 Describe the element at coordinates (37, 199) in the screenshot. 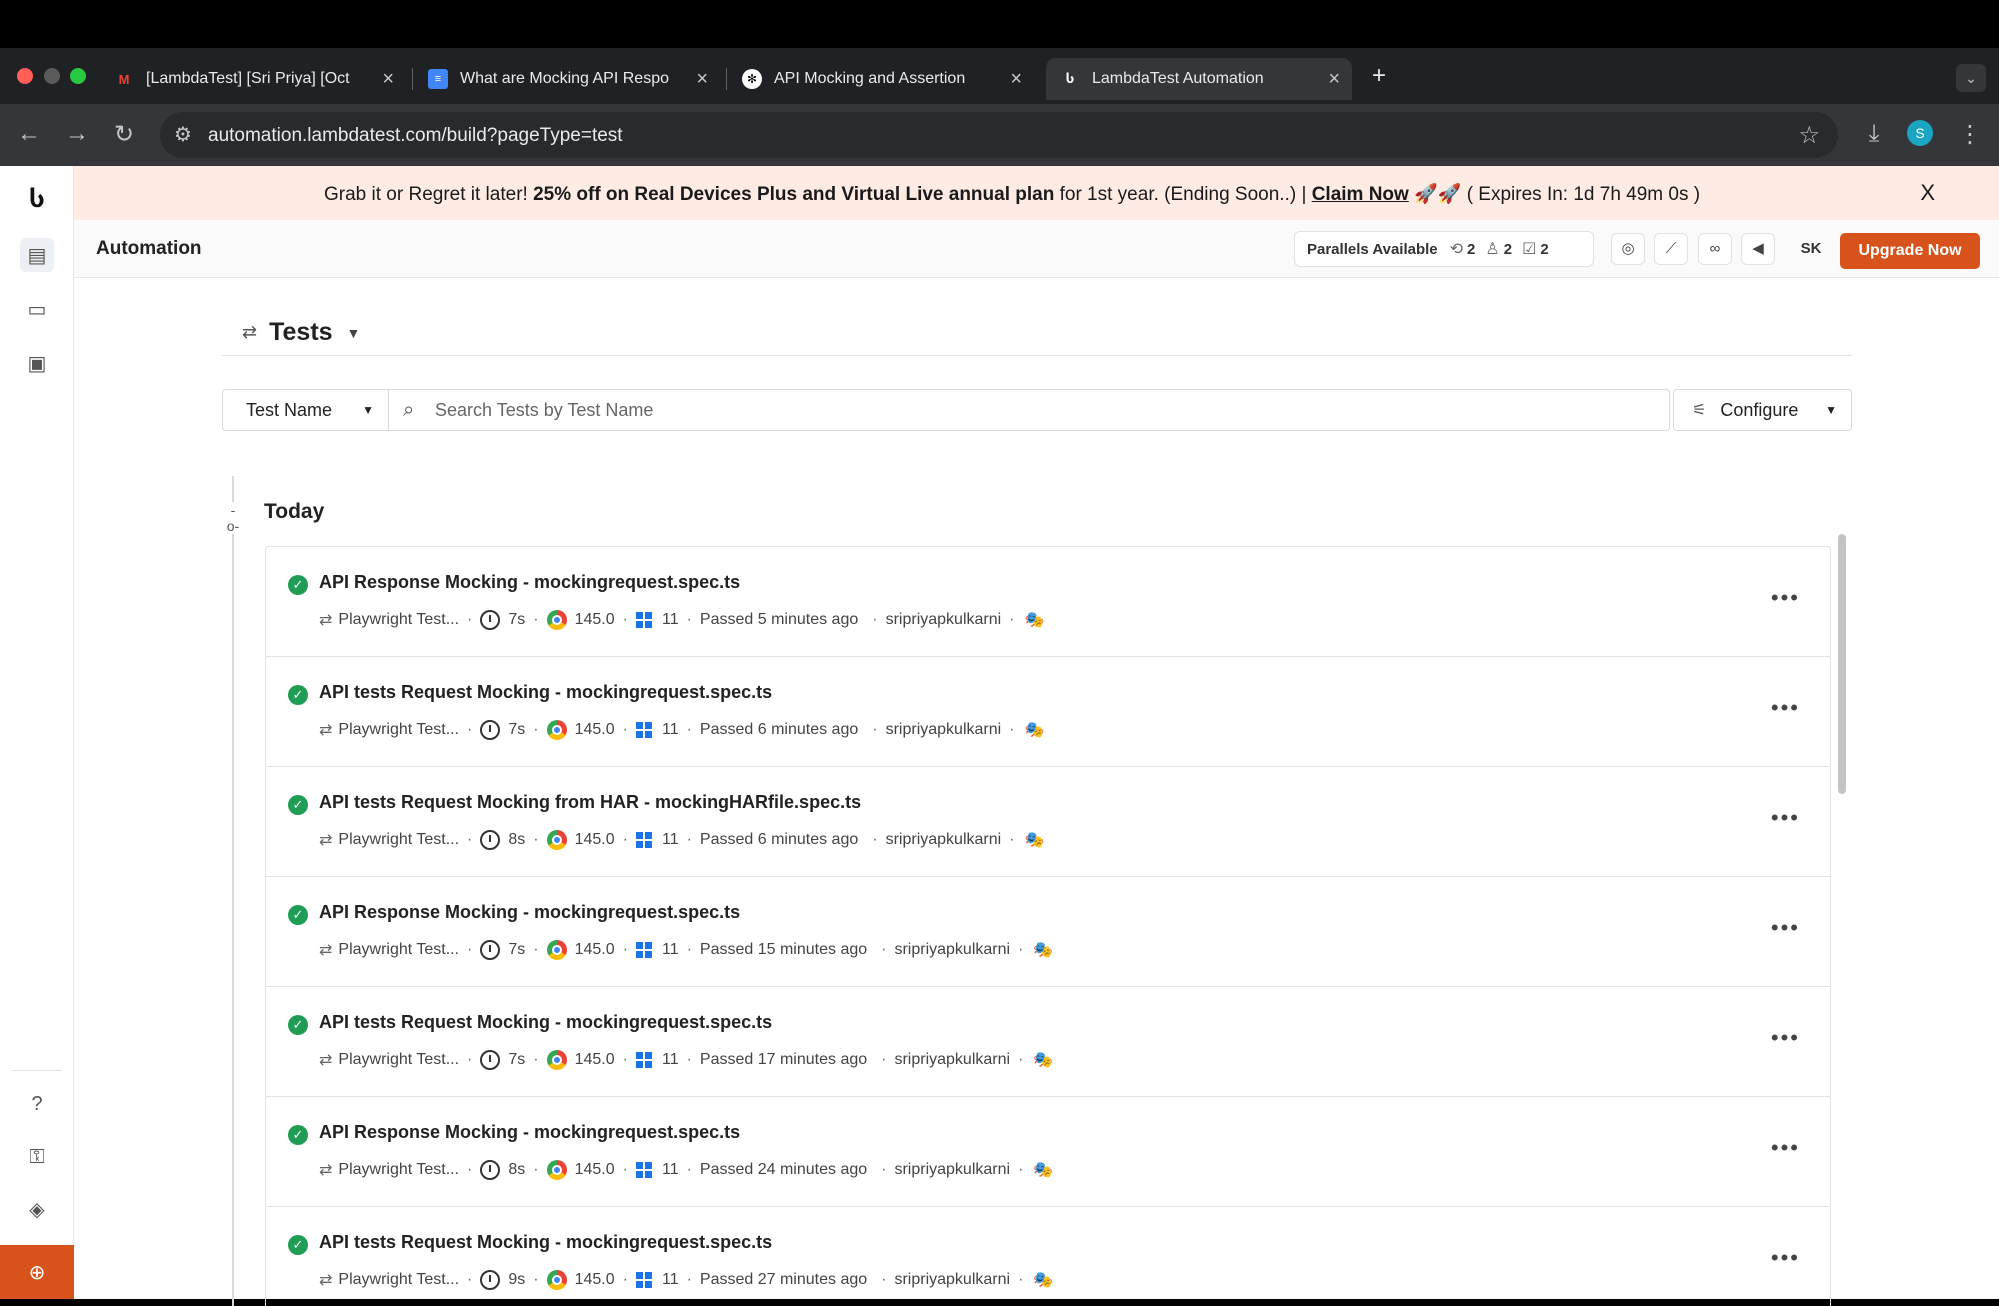

I see `lambdatest-logo-icon: Ⴑ` at that location.